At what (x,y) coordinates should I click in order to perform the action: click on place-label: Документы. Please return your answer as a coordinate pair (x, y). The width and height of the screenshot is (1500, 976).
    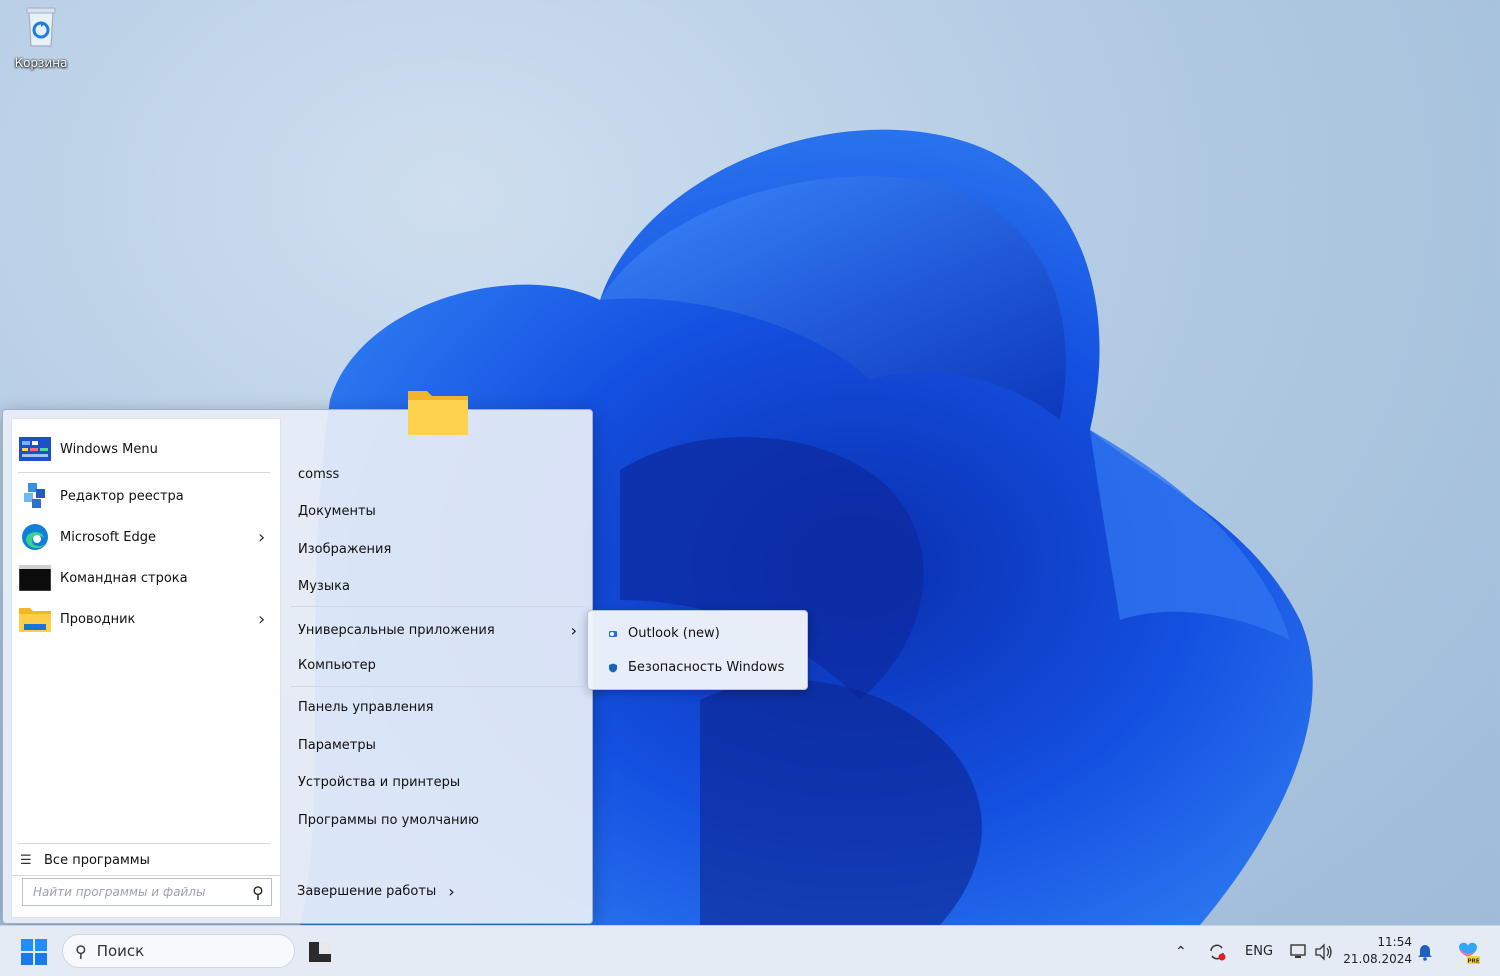
    Looking at the image, I should click on (337, 511).